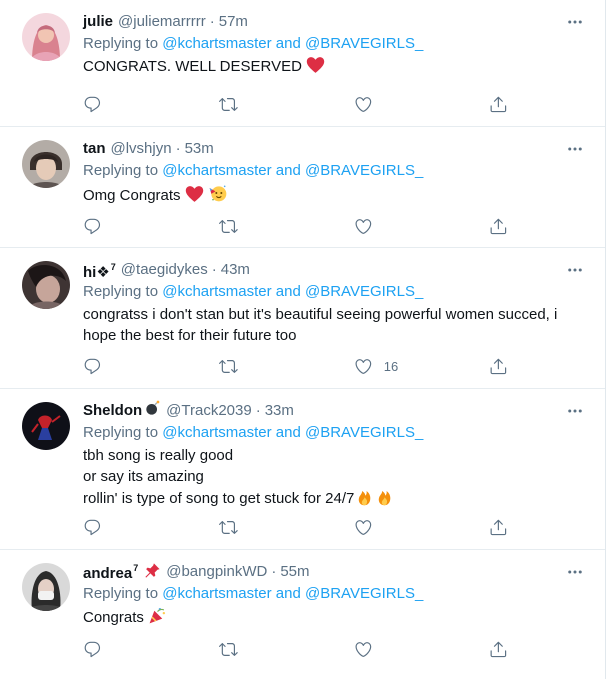 The image size is (616, 679). Describe the element at coordinates (233, 22) in the screenshot. I see `timestamp: 57m` at that location.